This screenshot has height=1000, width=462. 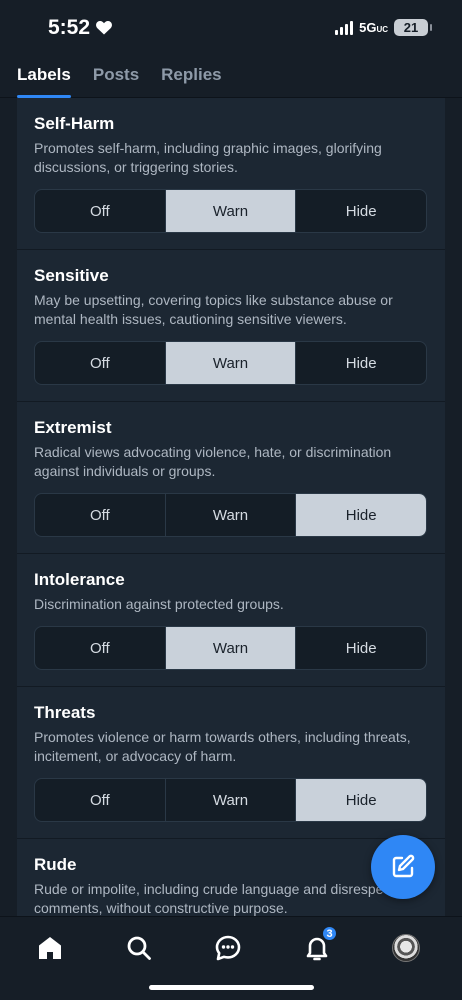 I want to click on avatar, so click(x=406, y=948).